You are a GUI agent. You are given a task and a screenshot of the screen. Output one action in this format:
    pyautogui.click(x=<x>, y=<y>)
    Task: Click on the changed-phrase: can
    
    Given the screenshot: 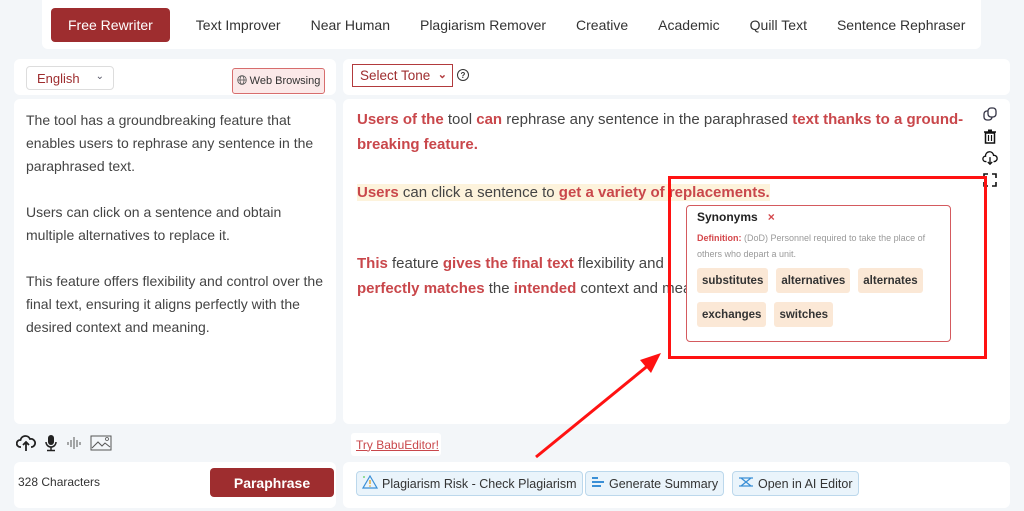 What is the action you would take?
    pyautogui.click(x=489, y=119)
    